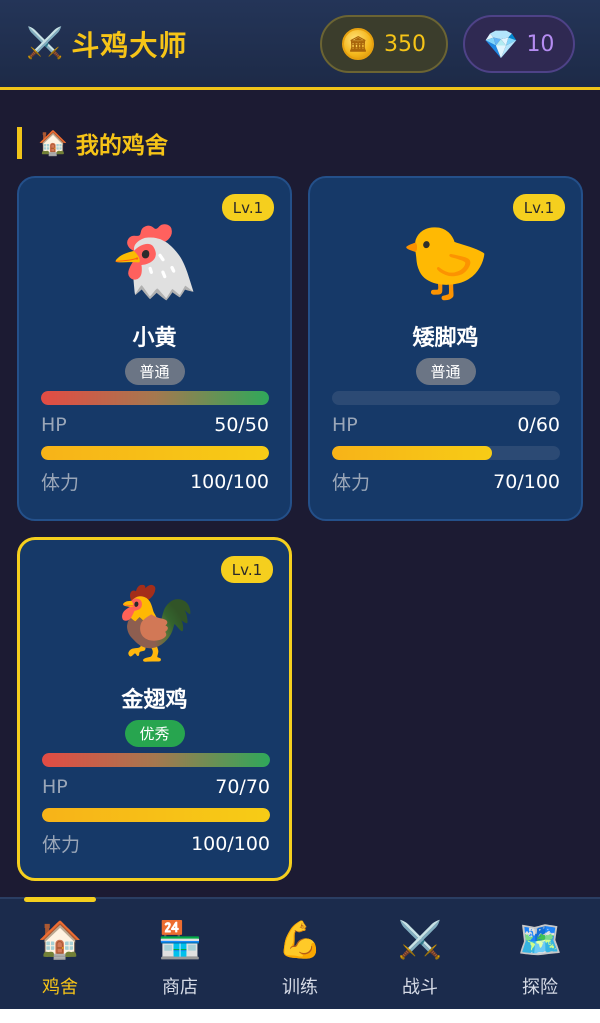  I want to click on section-title: 🏠 我的鸡舍, so click(92, 143).